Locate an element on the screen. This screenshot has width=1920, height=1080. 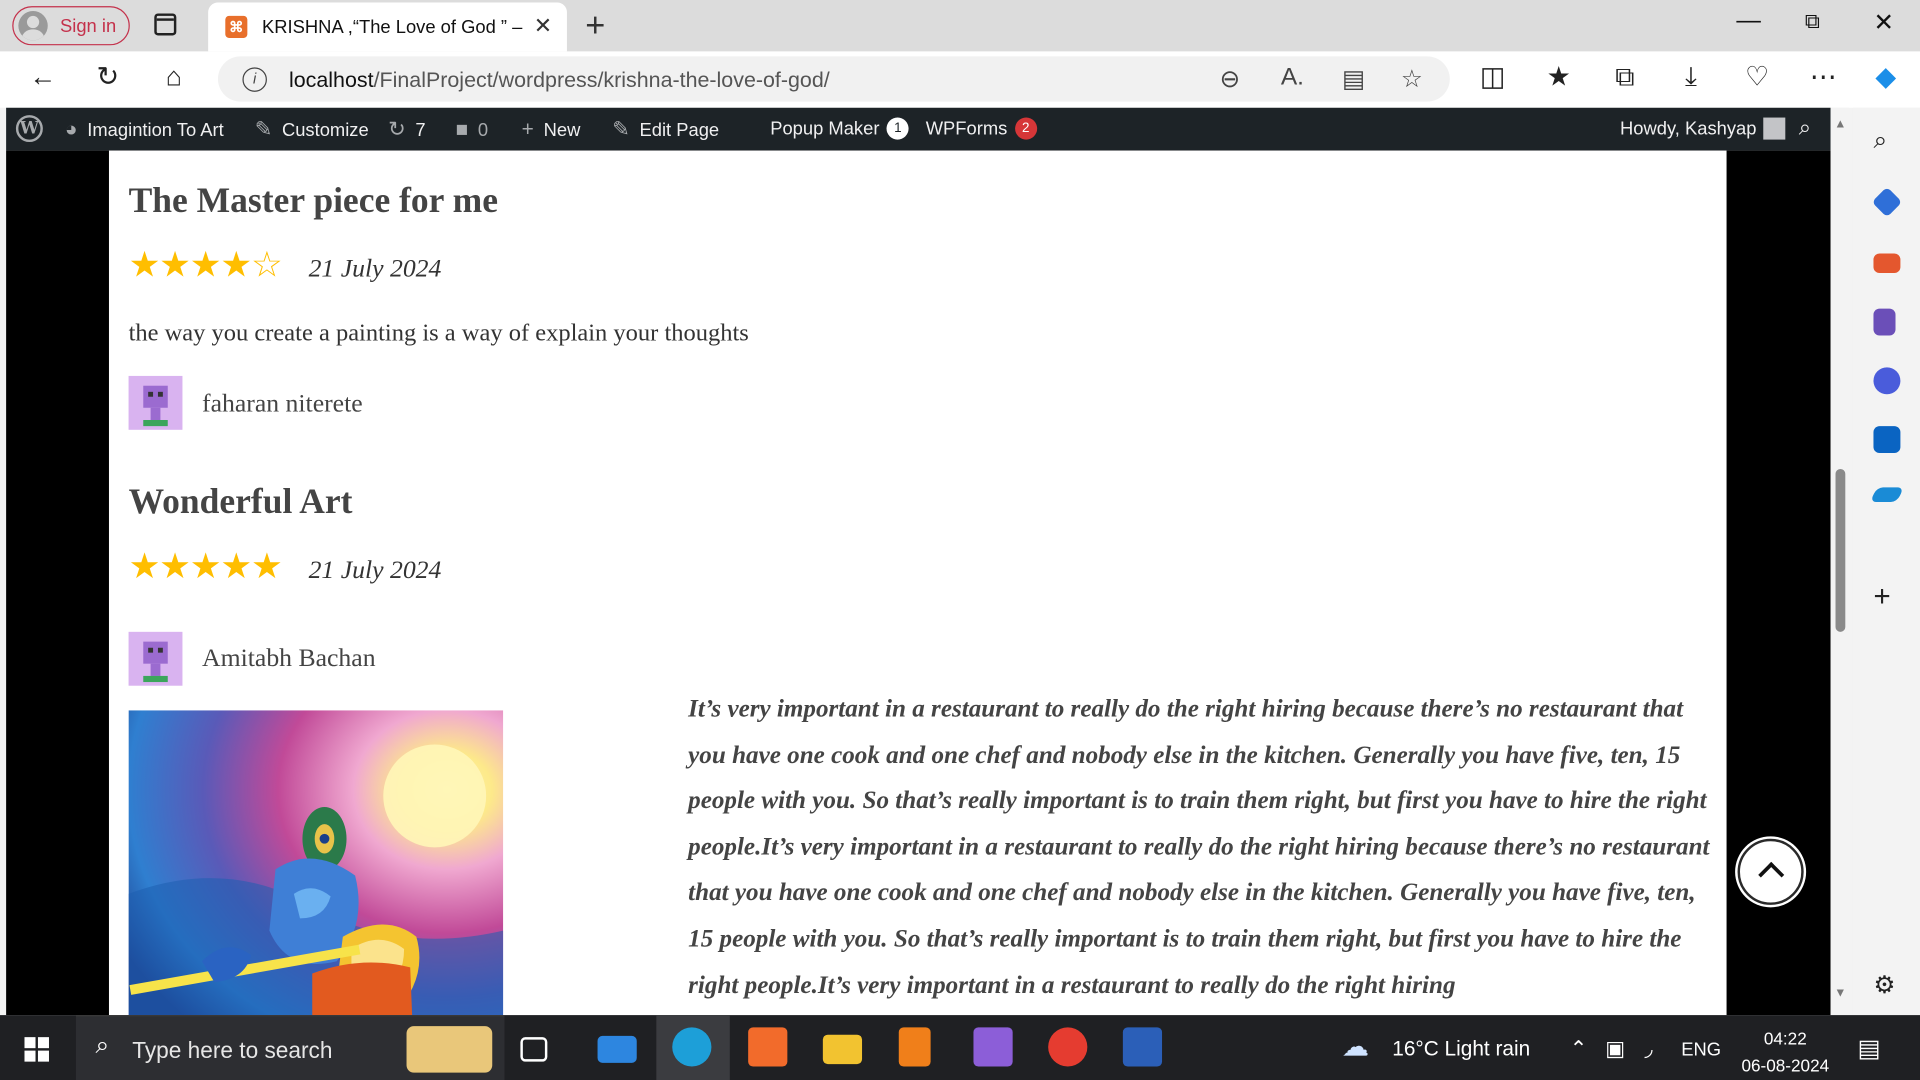
sign-in-button: Sign in is located at coordinates (71, 26).